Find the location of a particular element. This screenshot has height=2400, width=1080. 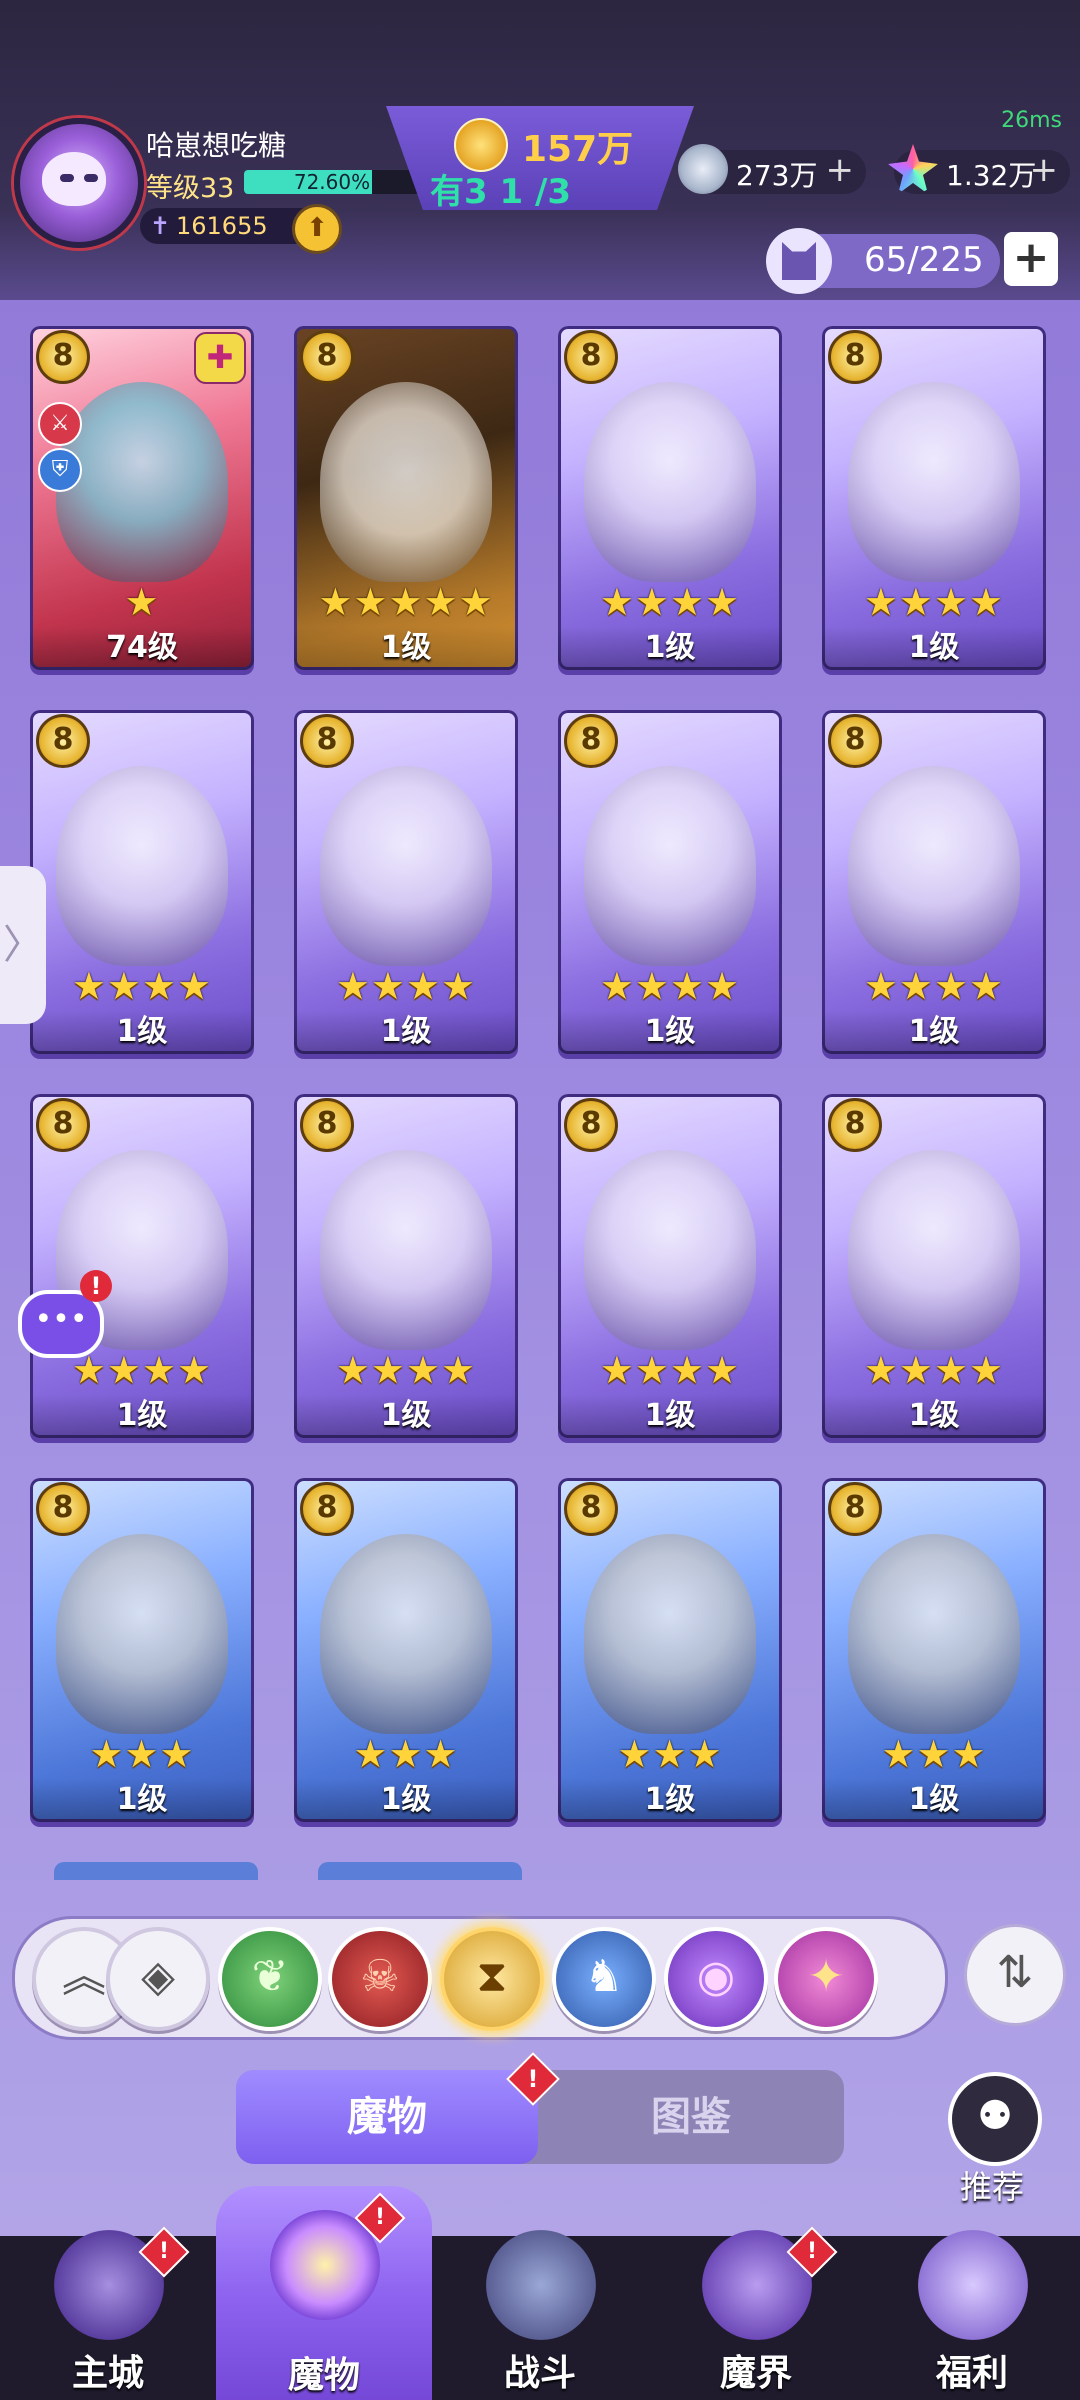

tab-codex: 图鉴 is located at coordinates (691, 2117).